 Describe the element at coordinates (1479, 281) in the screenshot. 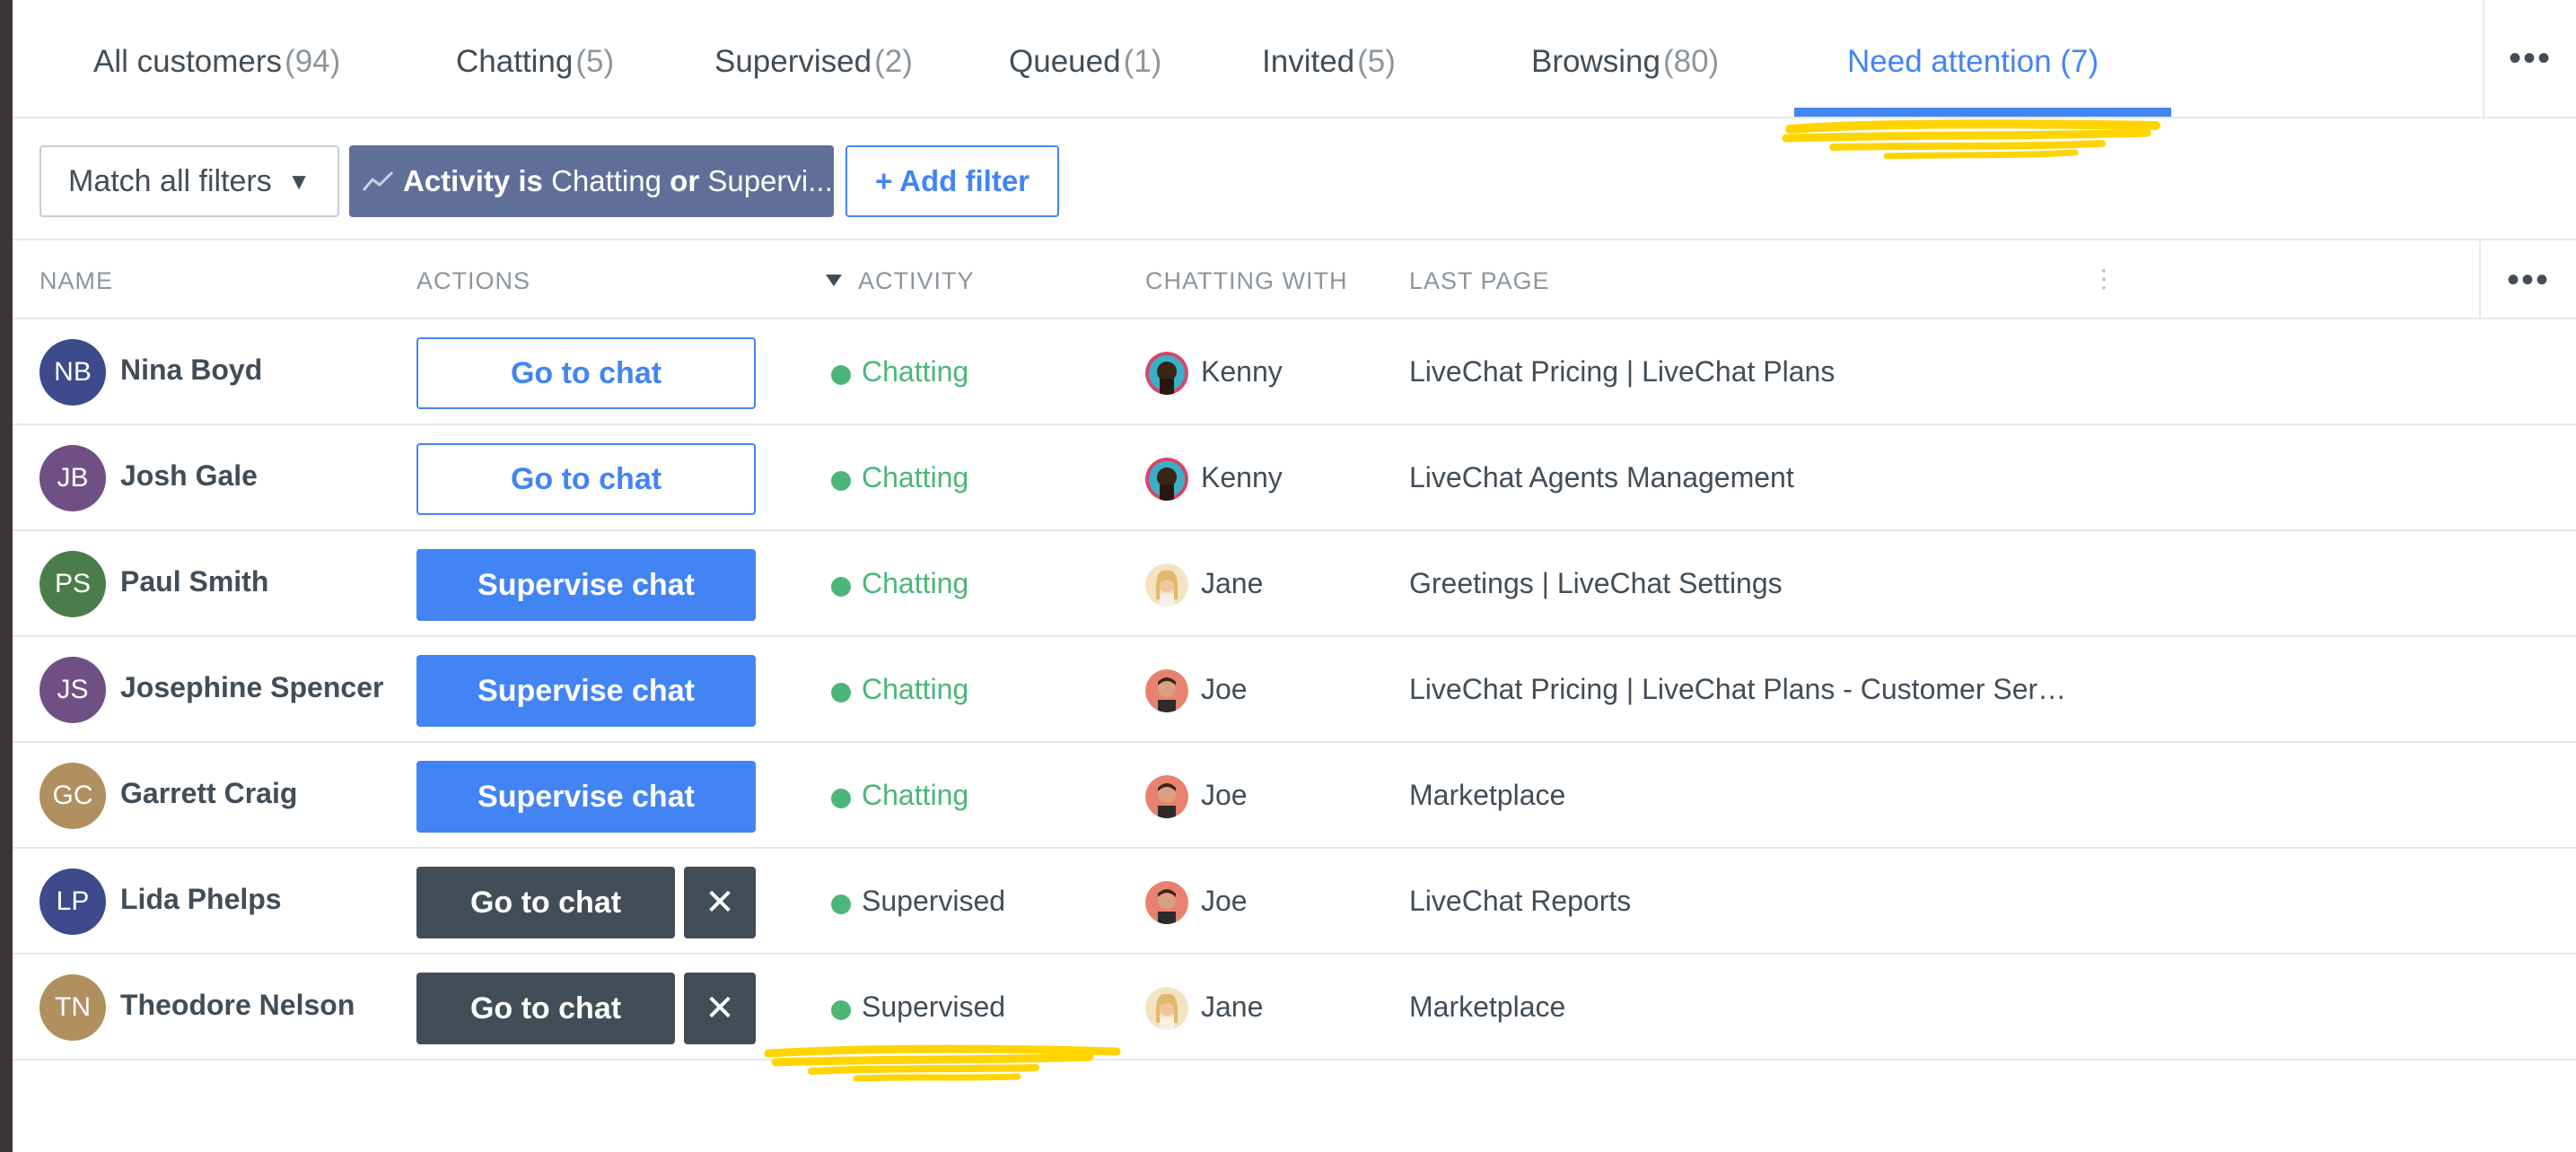

I see `column-header-last-page: LAST PAGE` at that location.